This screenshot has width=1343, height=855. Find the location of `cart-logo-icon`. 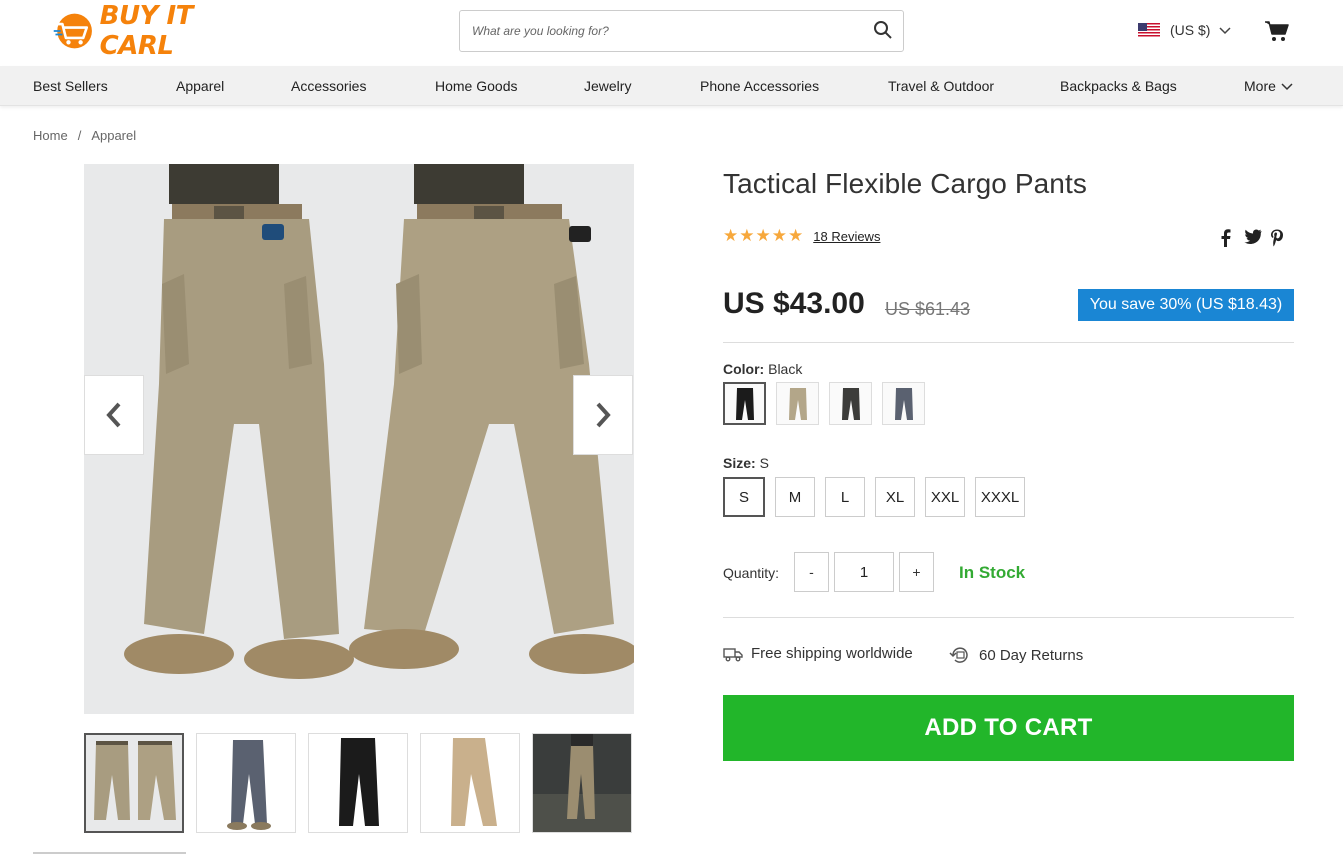

cart-logo-icon is located at coordinates (72, 31).